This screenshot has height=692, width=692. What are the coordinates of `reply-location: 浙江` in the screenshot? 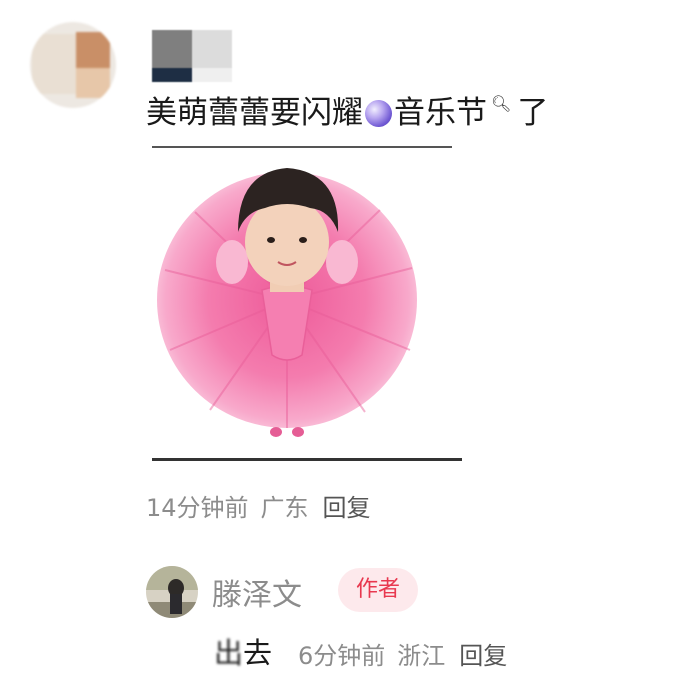 It's located at (421, 656).